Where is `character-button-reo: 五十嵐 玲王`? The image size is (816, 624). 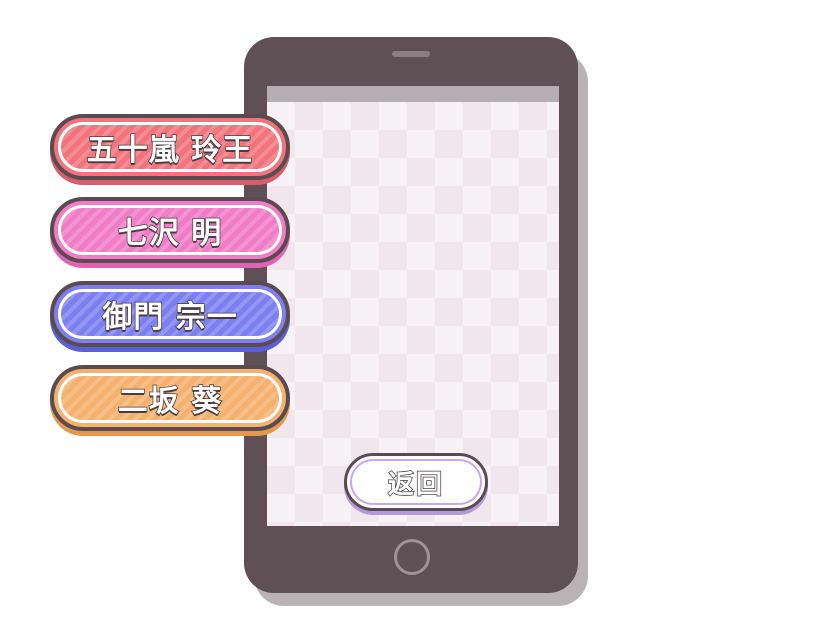
character-button-reo: 五十嵐 玲王 is located at coordinates (170, 147).